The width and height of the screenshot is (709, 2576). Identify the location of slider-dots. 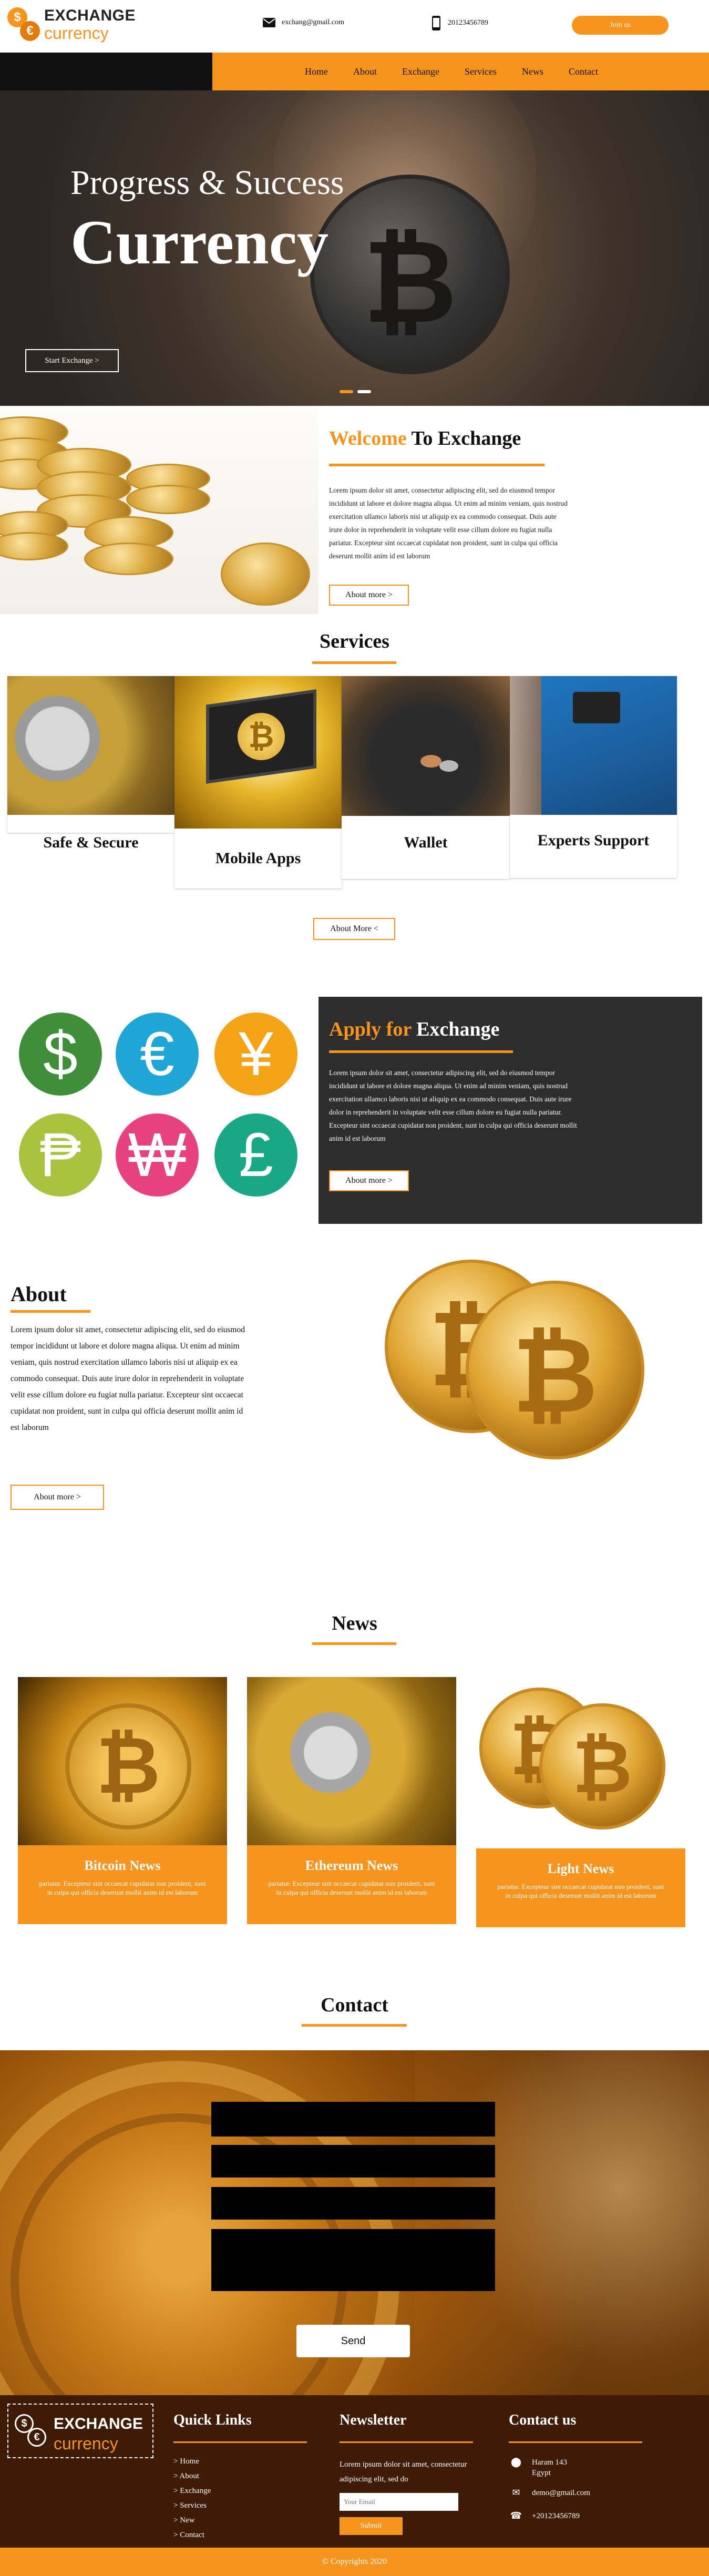
(355, 391).